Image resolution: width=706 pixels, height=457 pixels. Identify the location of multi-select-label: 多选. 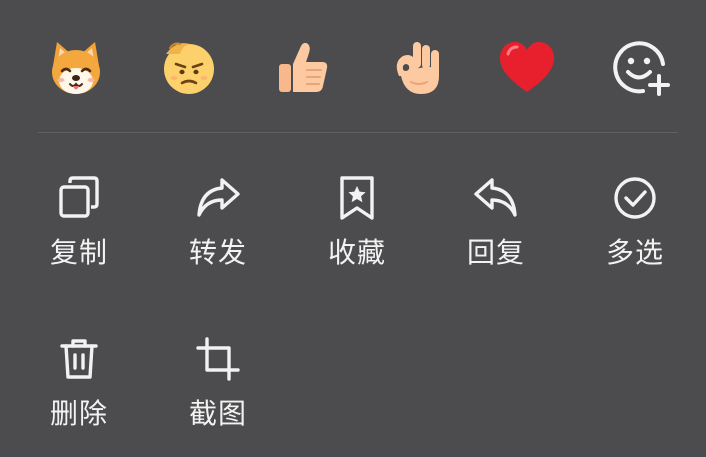
(634, 252).